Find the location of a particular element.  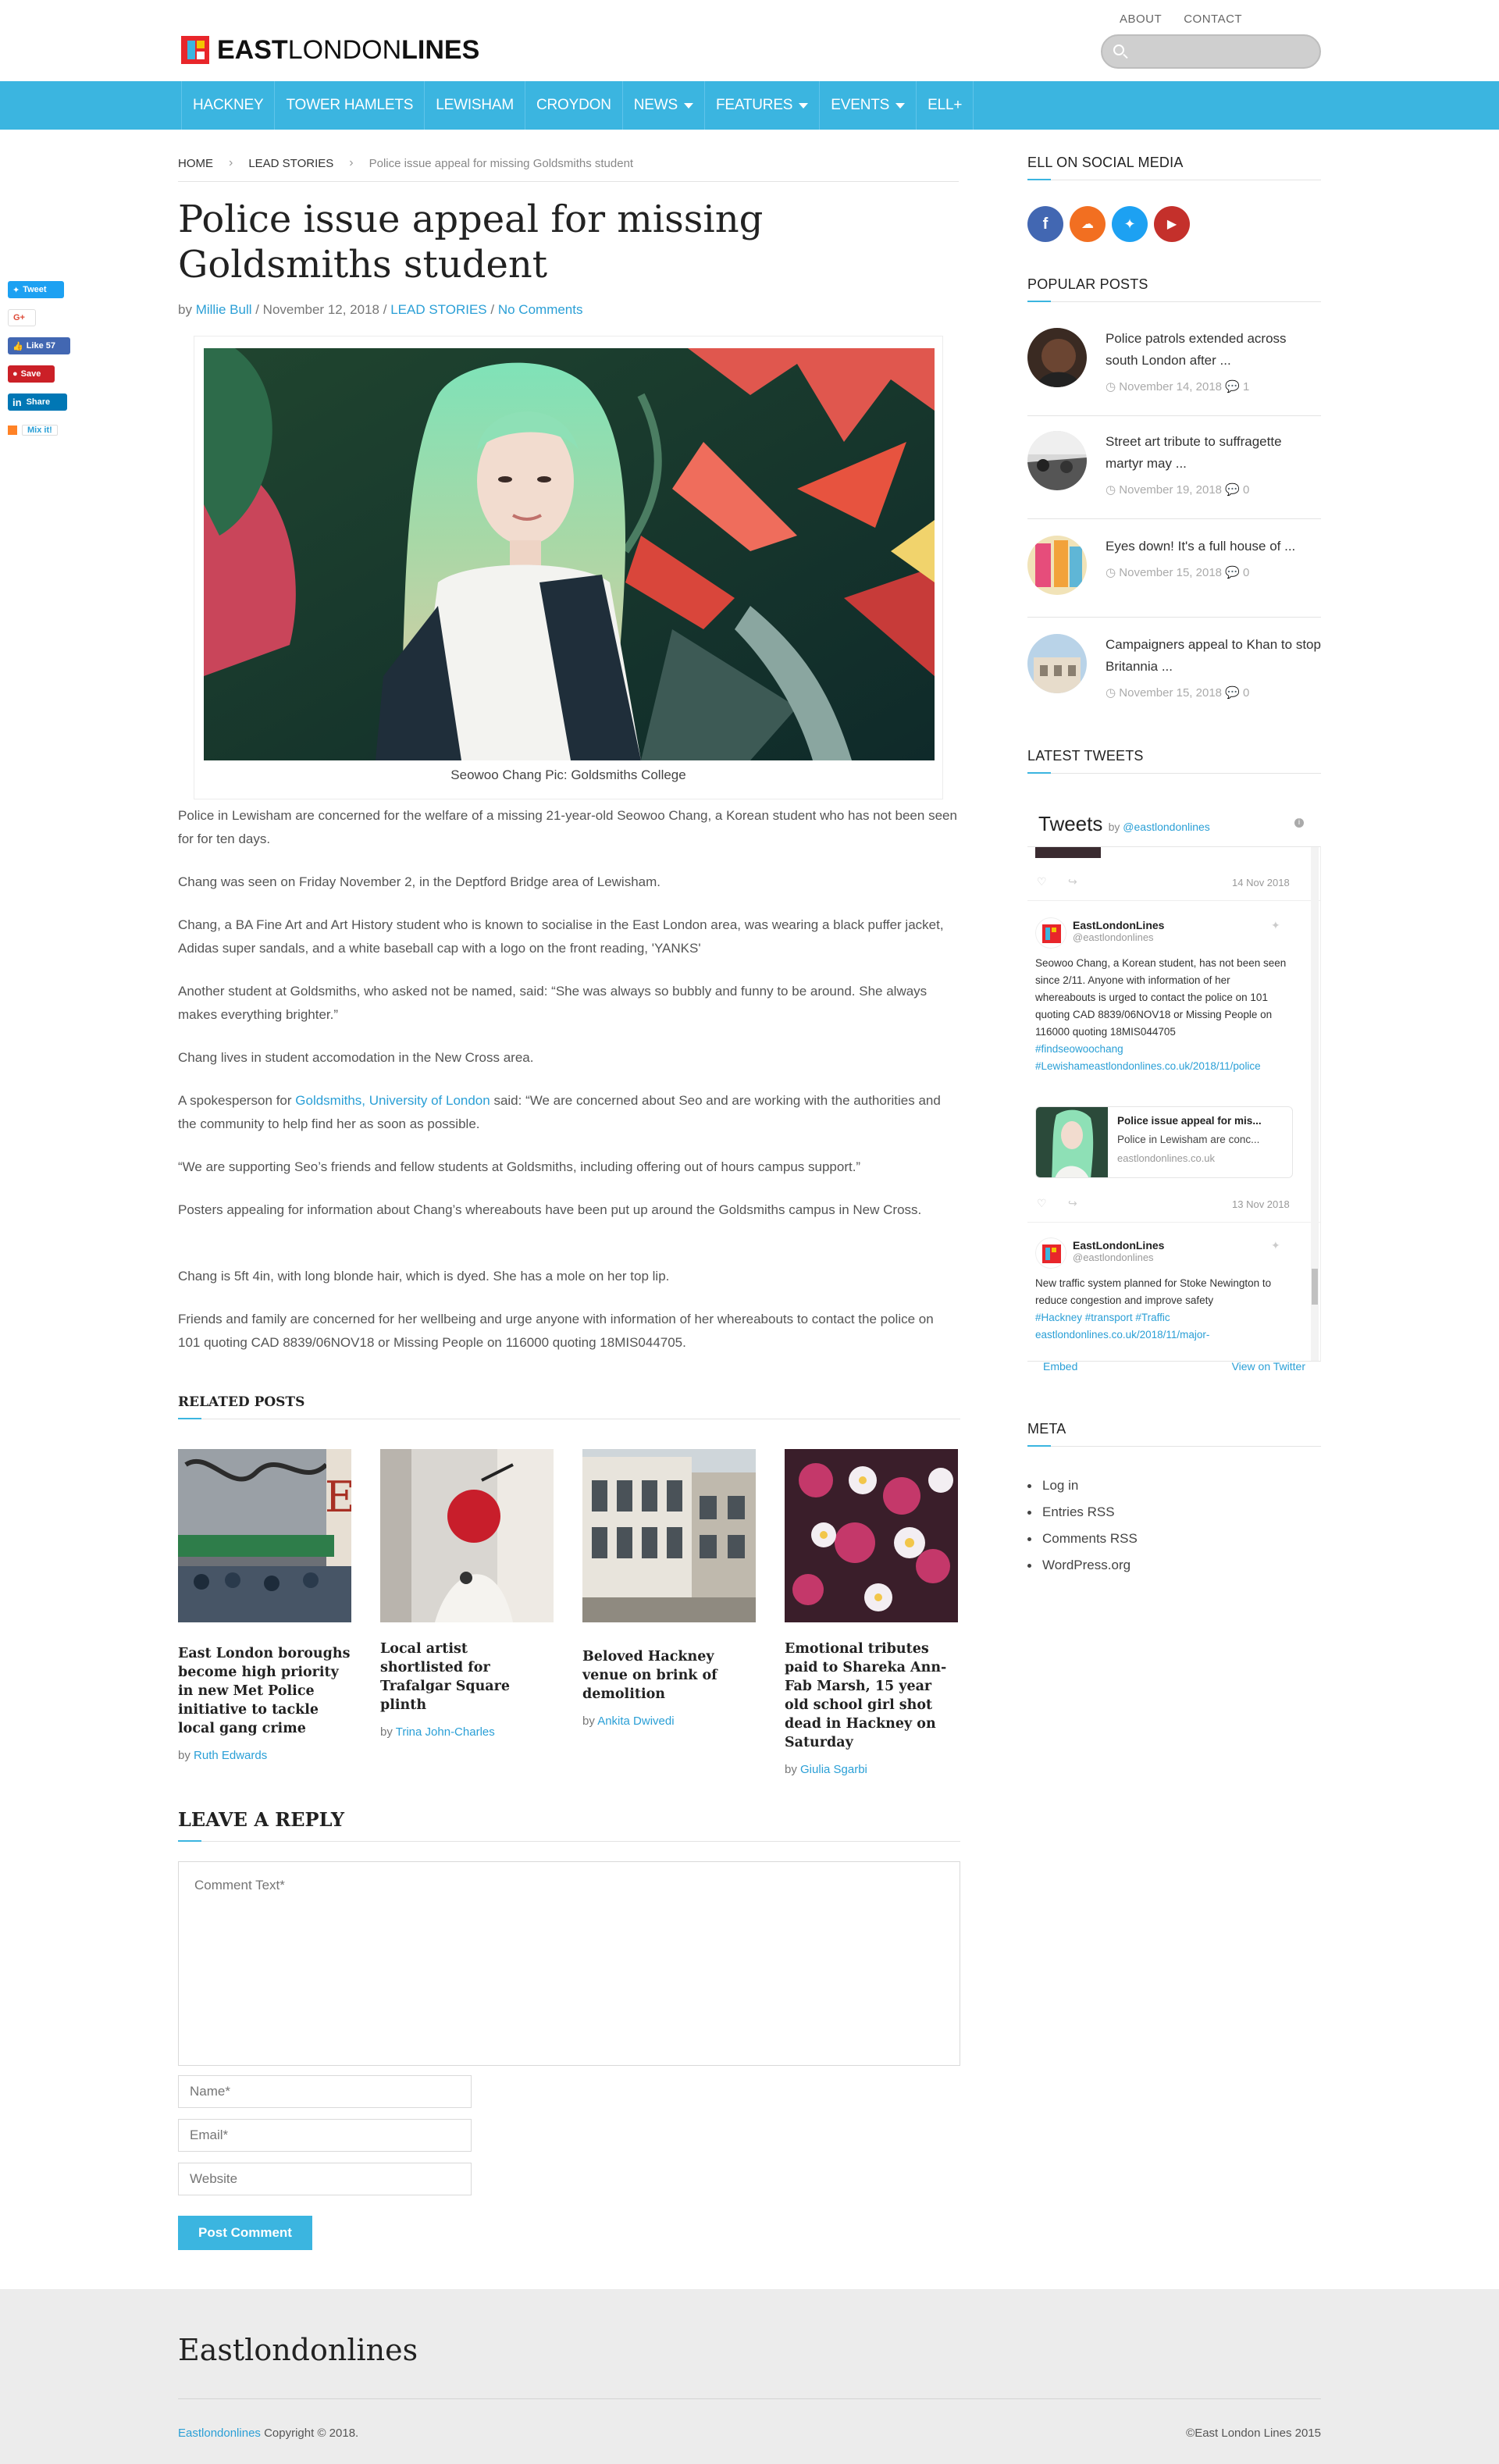

info-icon: i is located at coordinates (1299, 823).